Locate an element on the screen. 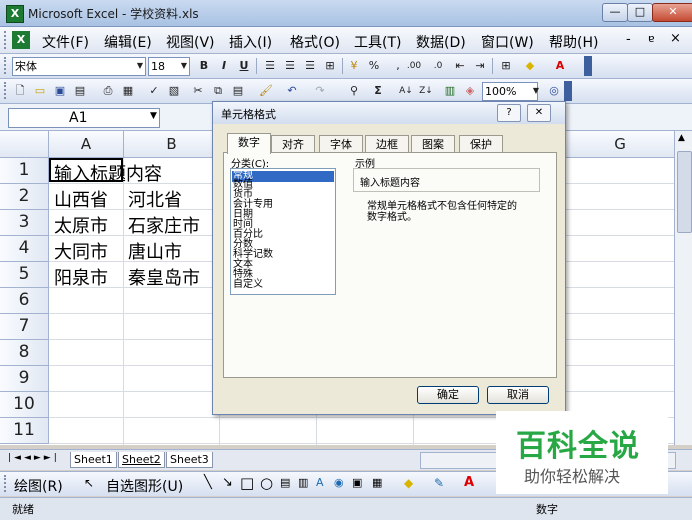  close-button: ✕ is located at coordinates (672, 12).